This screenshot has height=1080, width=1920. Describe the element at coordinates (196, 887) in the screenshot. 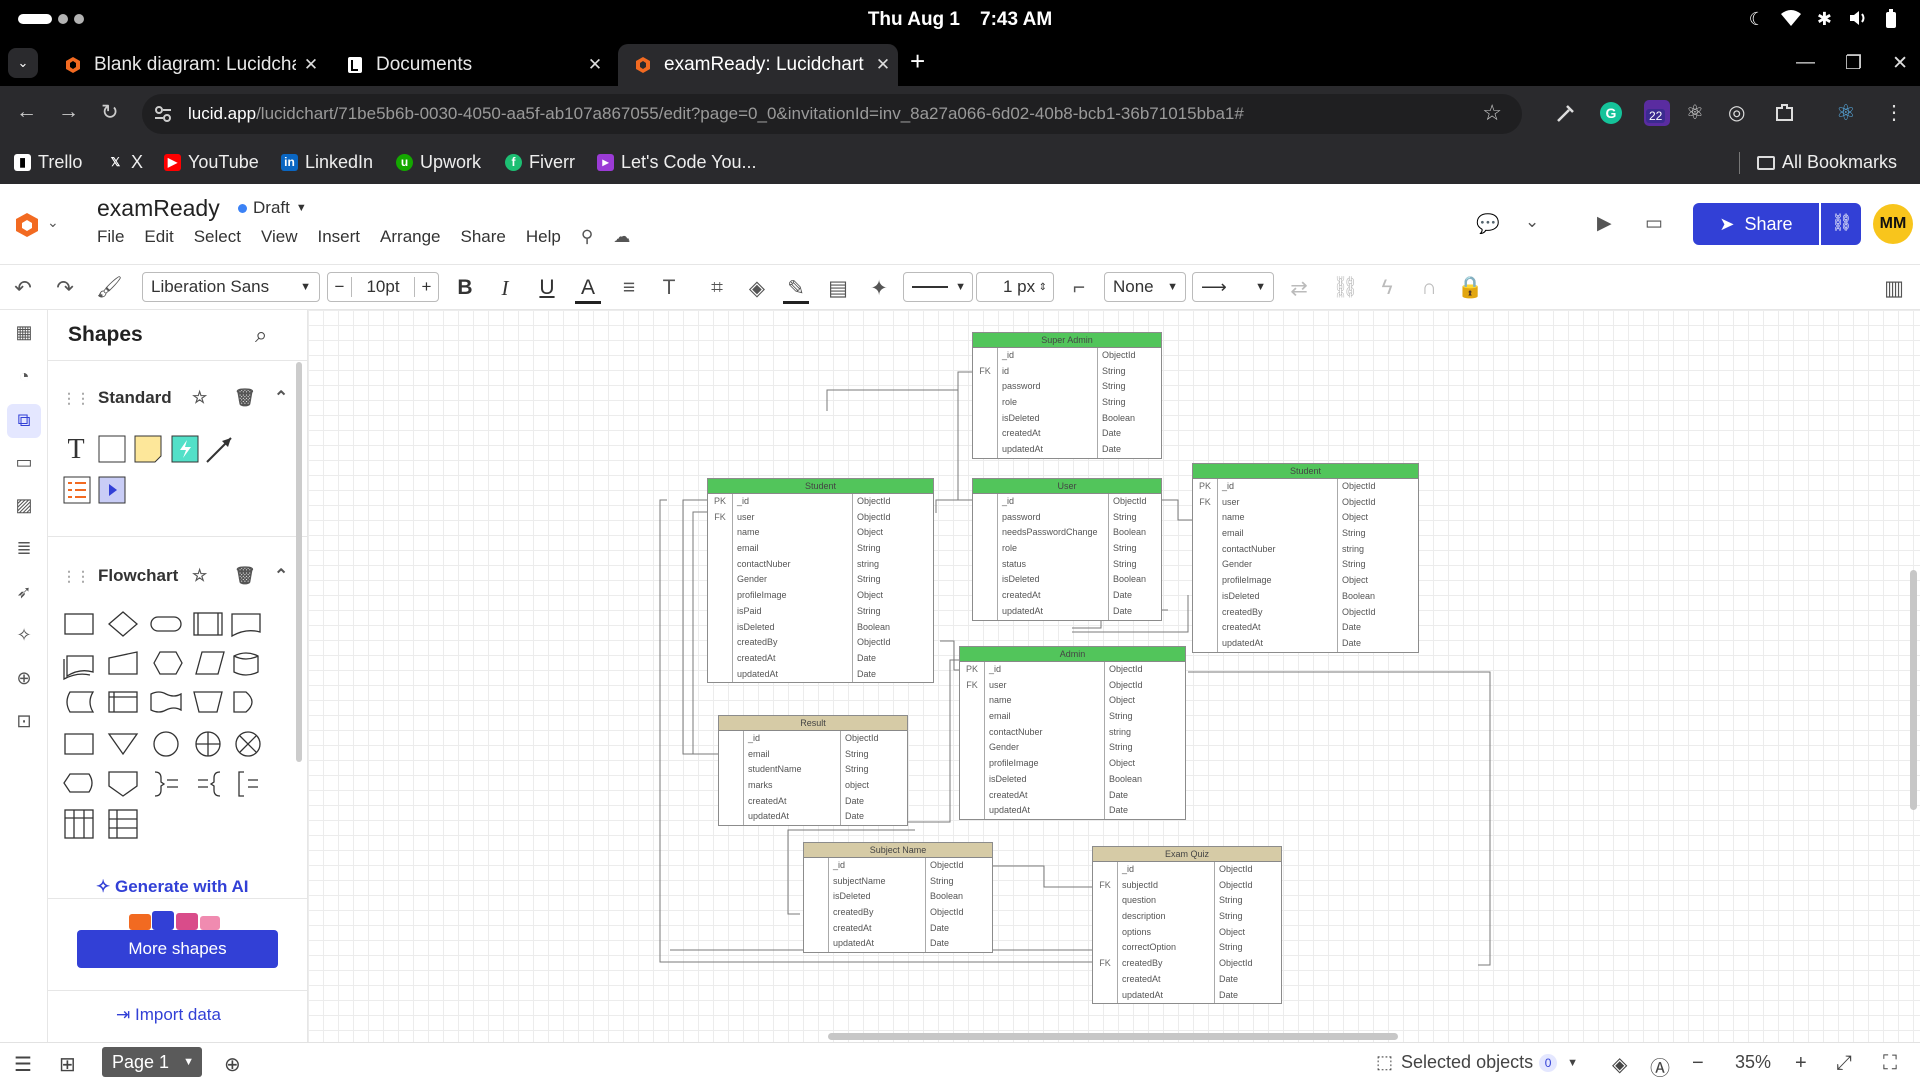

I see `generate-with-ai-button: ✧ Generate with AI` at that location.